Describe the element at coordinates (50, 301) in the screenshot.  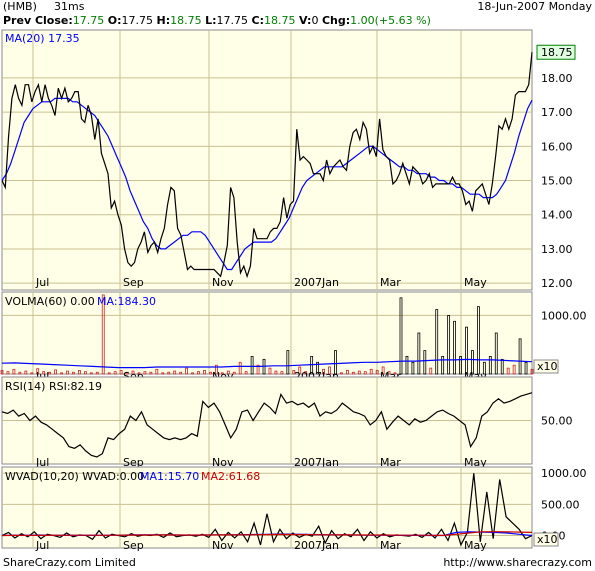
I see `volume-title: VOLMA(60) 0.00` at that location.